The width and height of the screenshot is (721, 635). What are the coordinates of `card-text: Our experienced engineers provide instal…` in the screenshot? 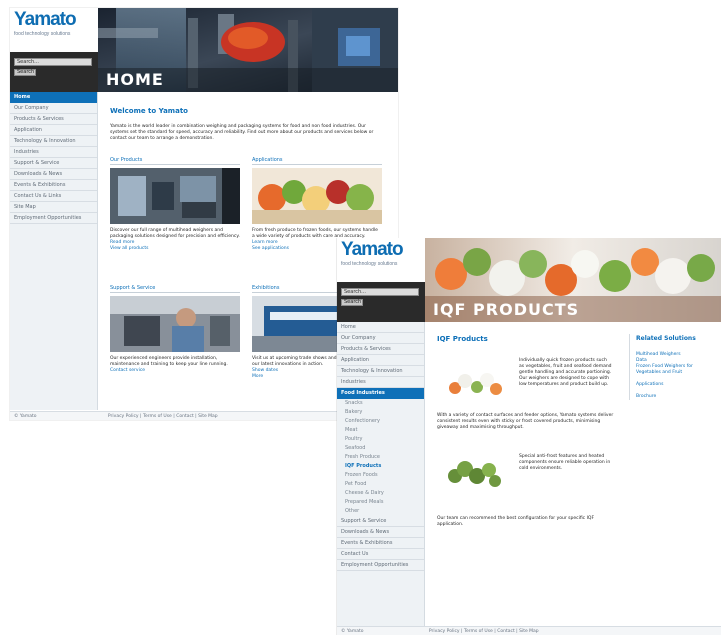 It's located at (169, 361).